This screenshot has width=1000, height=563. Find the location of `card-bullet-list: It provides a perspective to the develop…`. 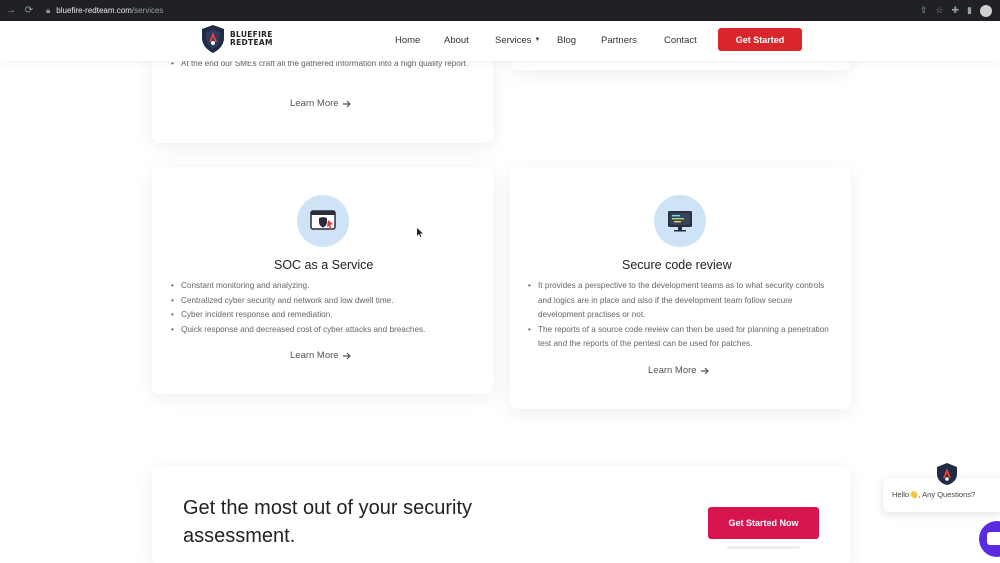

card-bullet-list: It provides a perspective to the develop… is located at coordinates (680, 315).